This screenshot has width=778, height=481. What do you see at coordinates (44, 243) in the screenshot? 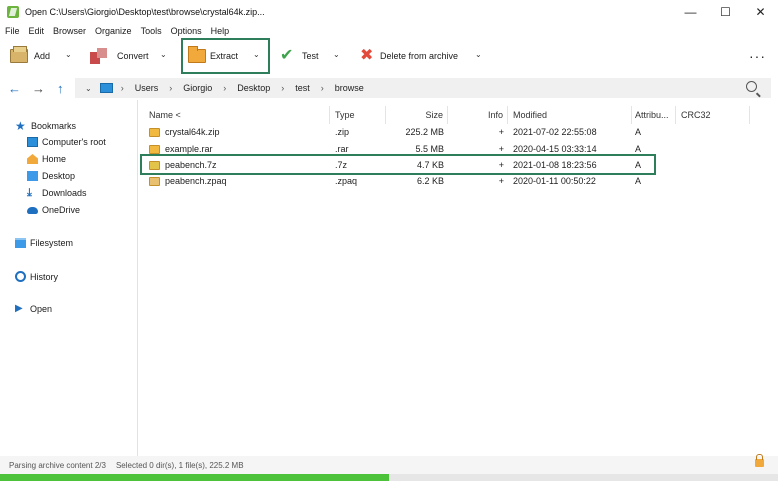
I see `sidebar-item-filesystem: Filesystem` at bounding box center [44, 243].